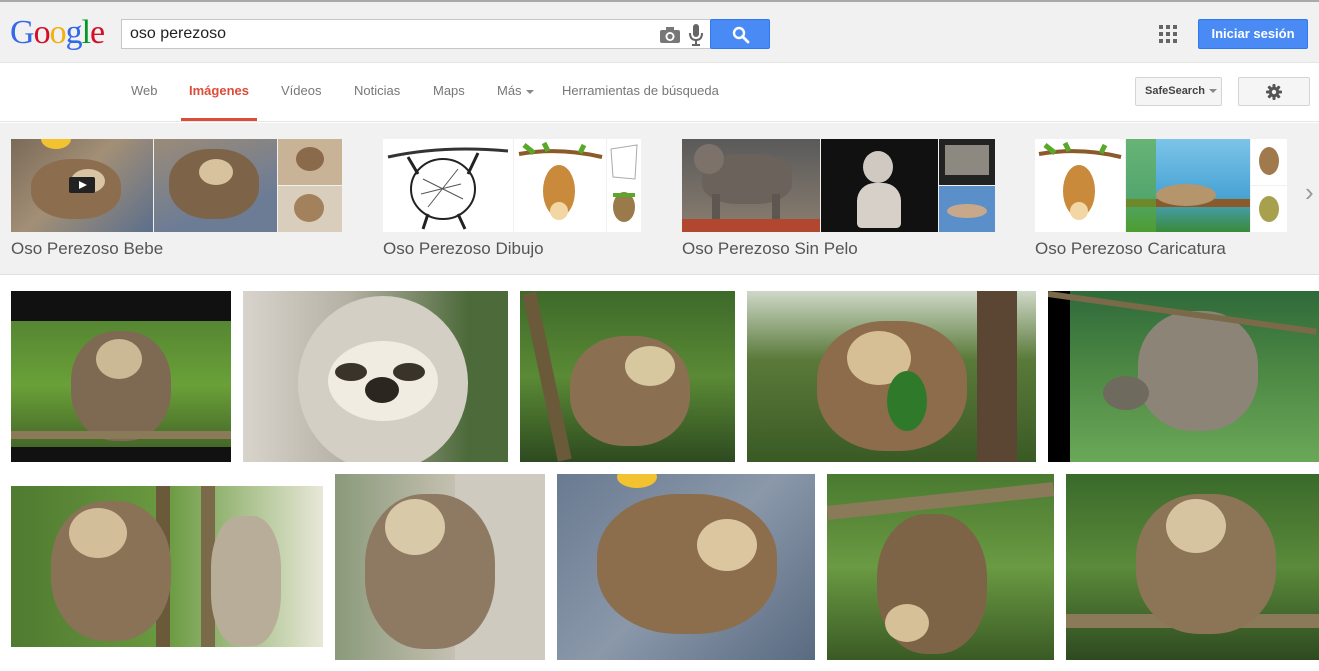  What do you see at coordinates (97, 32) in the screenshot?
I see `logo-letter: e` at bounding box center [97, 32].